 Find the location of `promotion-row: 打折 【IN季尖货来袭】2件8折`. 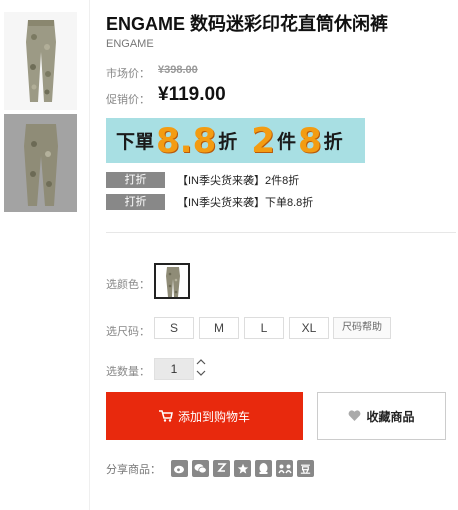

promotion-row: 打折 【IN季尖货来袭】2件8折 is located at coordinates (202, 180).